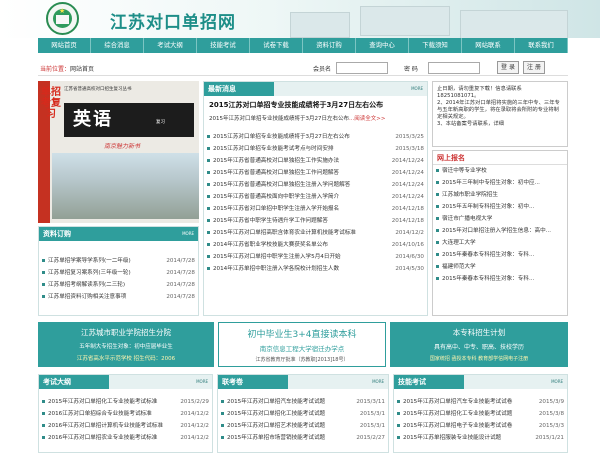 This screenshot has height=453, width=600. What do you see at coordinates (223, 45) in the screenshot?
I see `nav-skill: 技能考试` at bounding box center [223, 45].